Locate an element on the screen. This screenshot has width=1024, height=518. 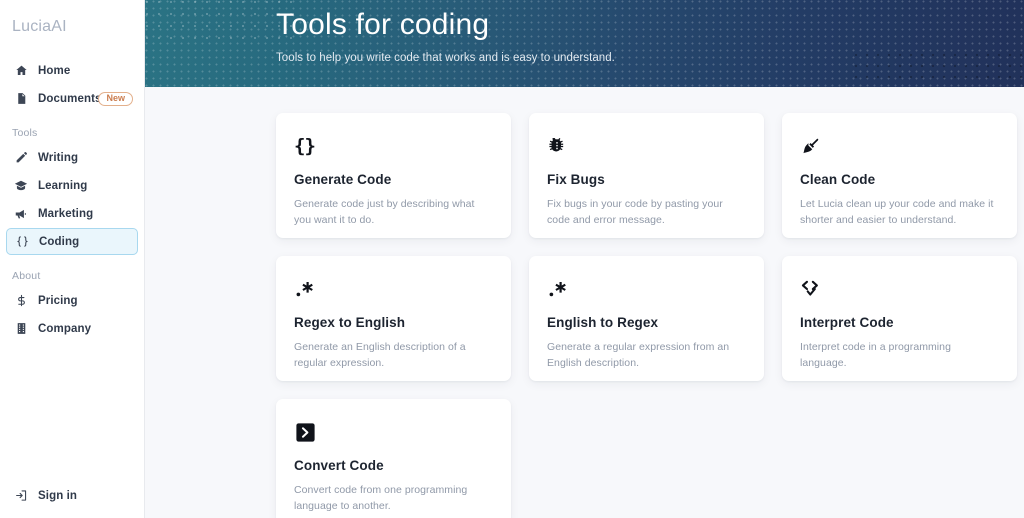
terminal-icon is located at coordinates (393, 432).